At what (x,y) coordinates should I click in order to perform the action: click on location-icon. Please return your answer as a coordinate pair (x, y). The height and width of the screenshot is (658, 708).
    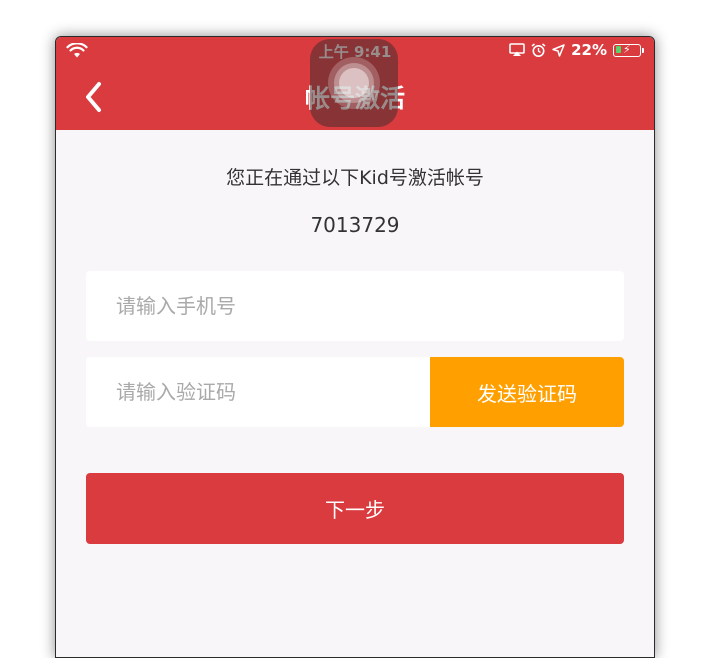
    Looking at the image, I should click on (558, 50).